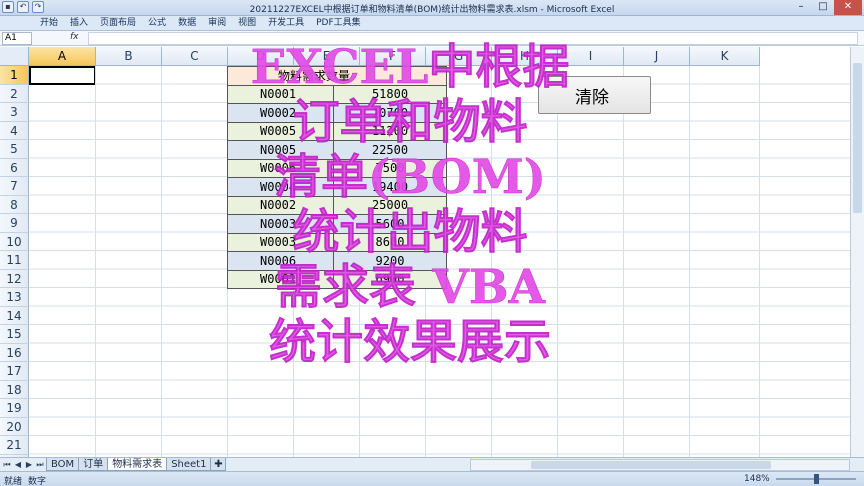 This screenshot has width=864, height=486. Describe the element at coordinates (390, 187) in the screenshot. I see `demand-qty-cell: 19400` at that location.